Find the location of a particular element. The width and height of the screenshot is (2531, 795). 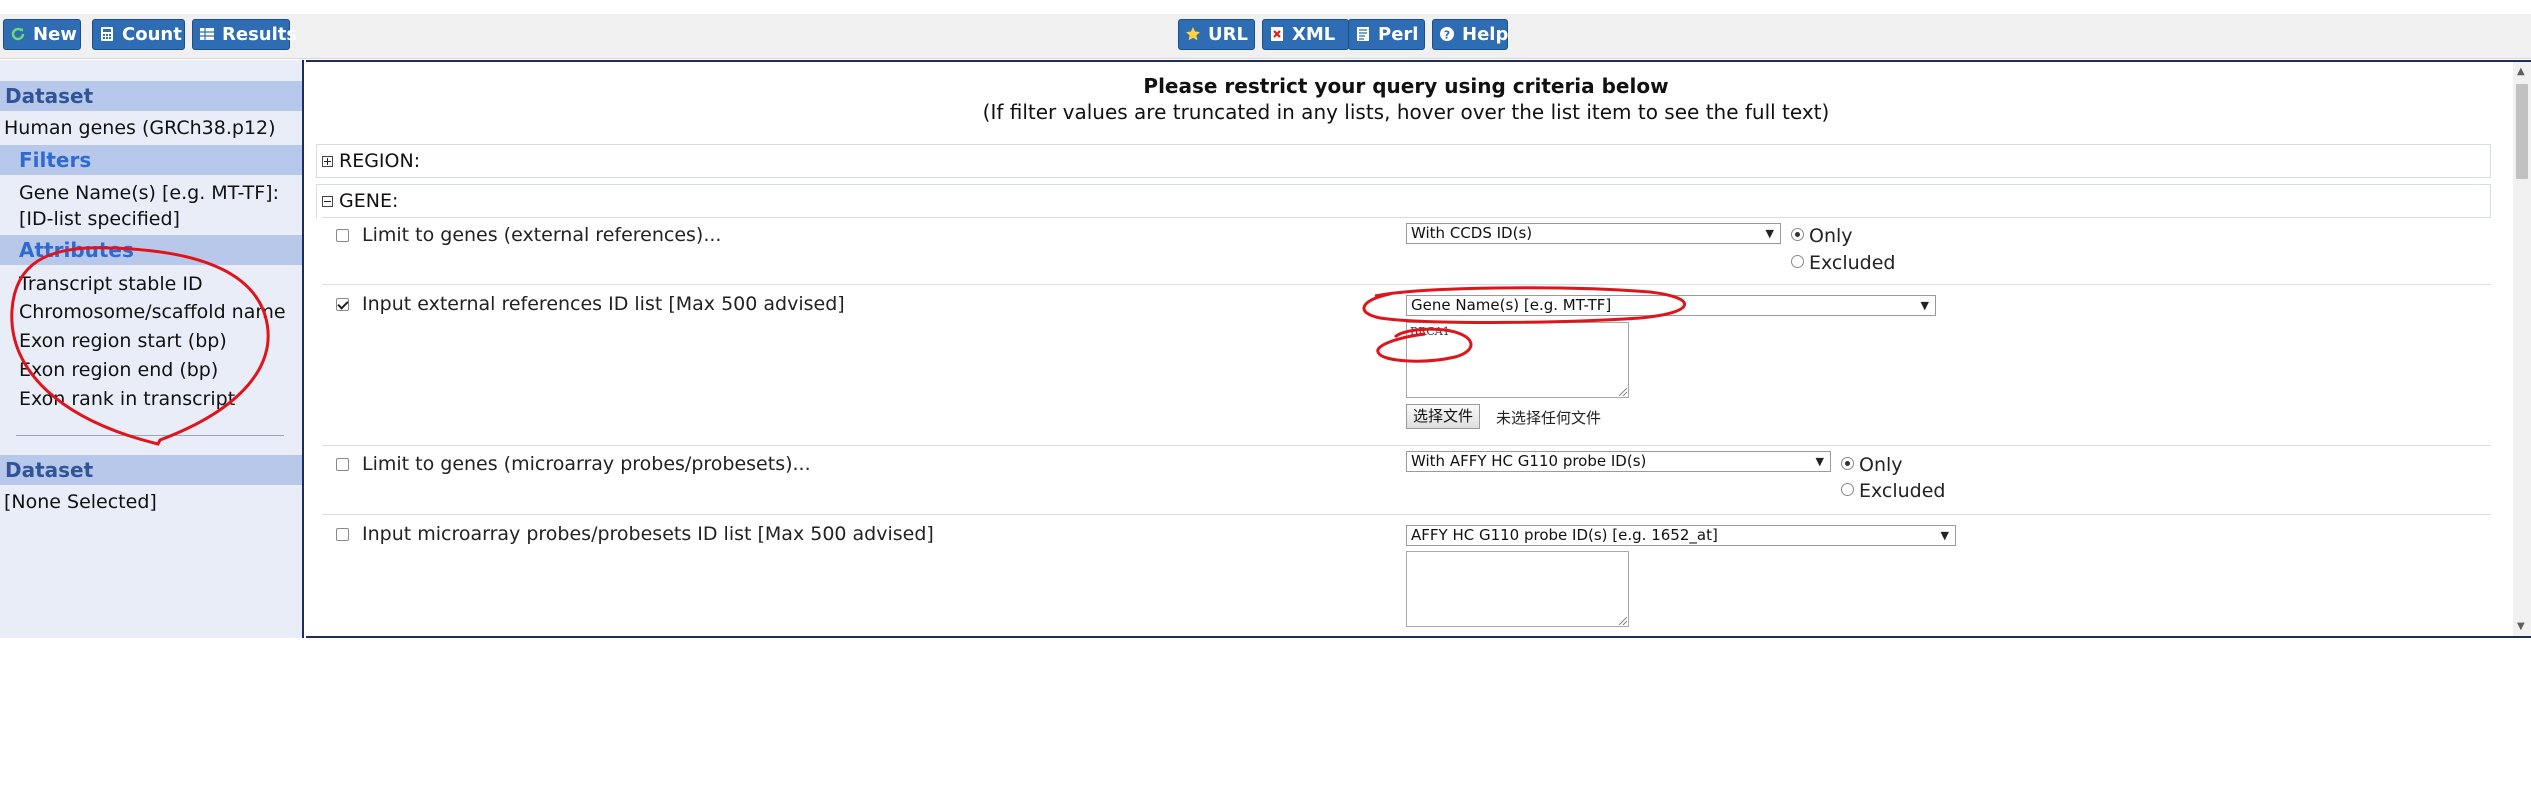

sidebar-dataset-header: Dataset is located at coordinates (151, 96).